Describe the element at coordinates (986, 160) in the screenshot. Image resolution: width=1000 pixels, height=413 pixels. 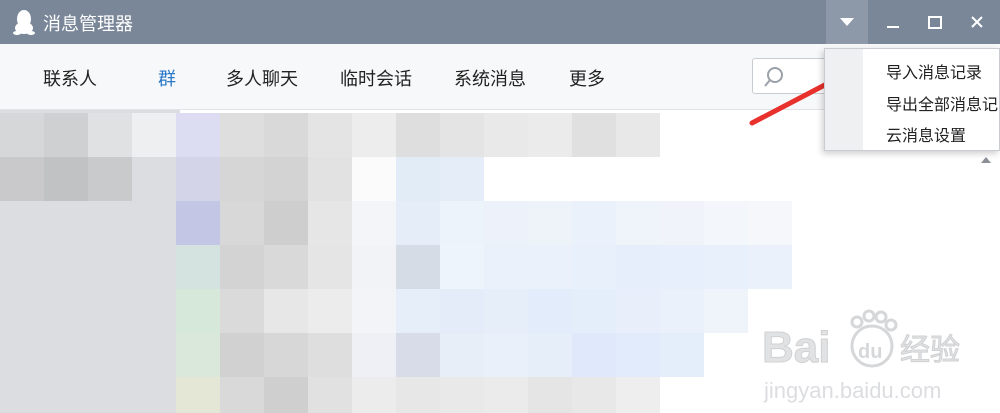
I see `scroll-up-arrow` at that location.